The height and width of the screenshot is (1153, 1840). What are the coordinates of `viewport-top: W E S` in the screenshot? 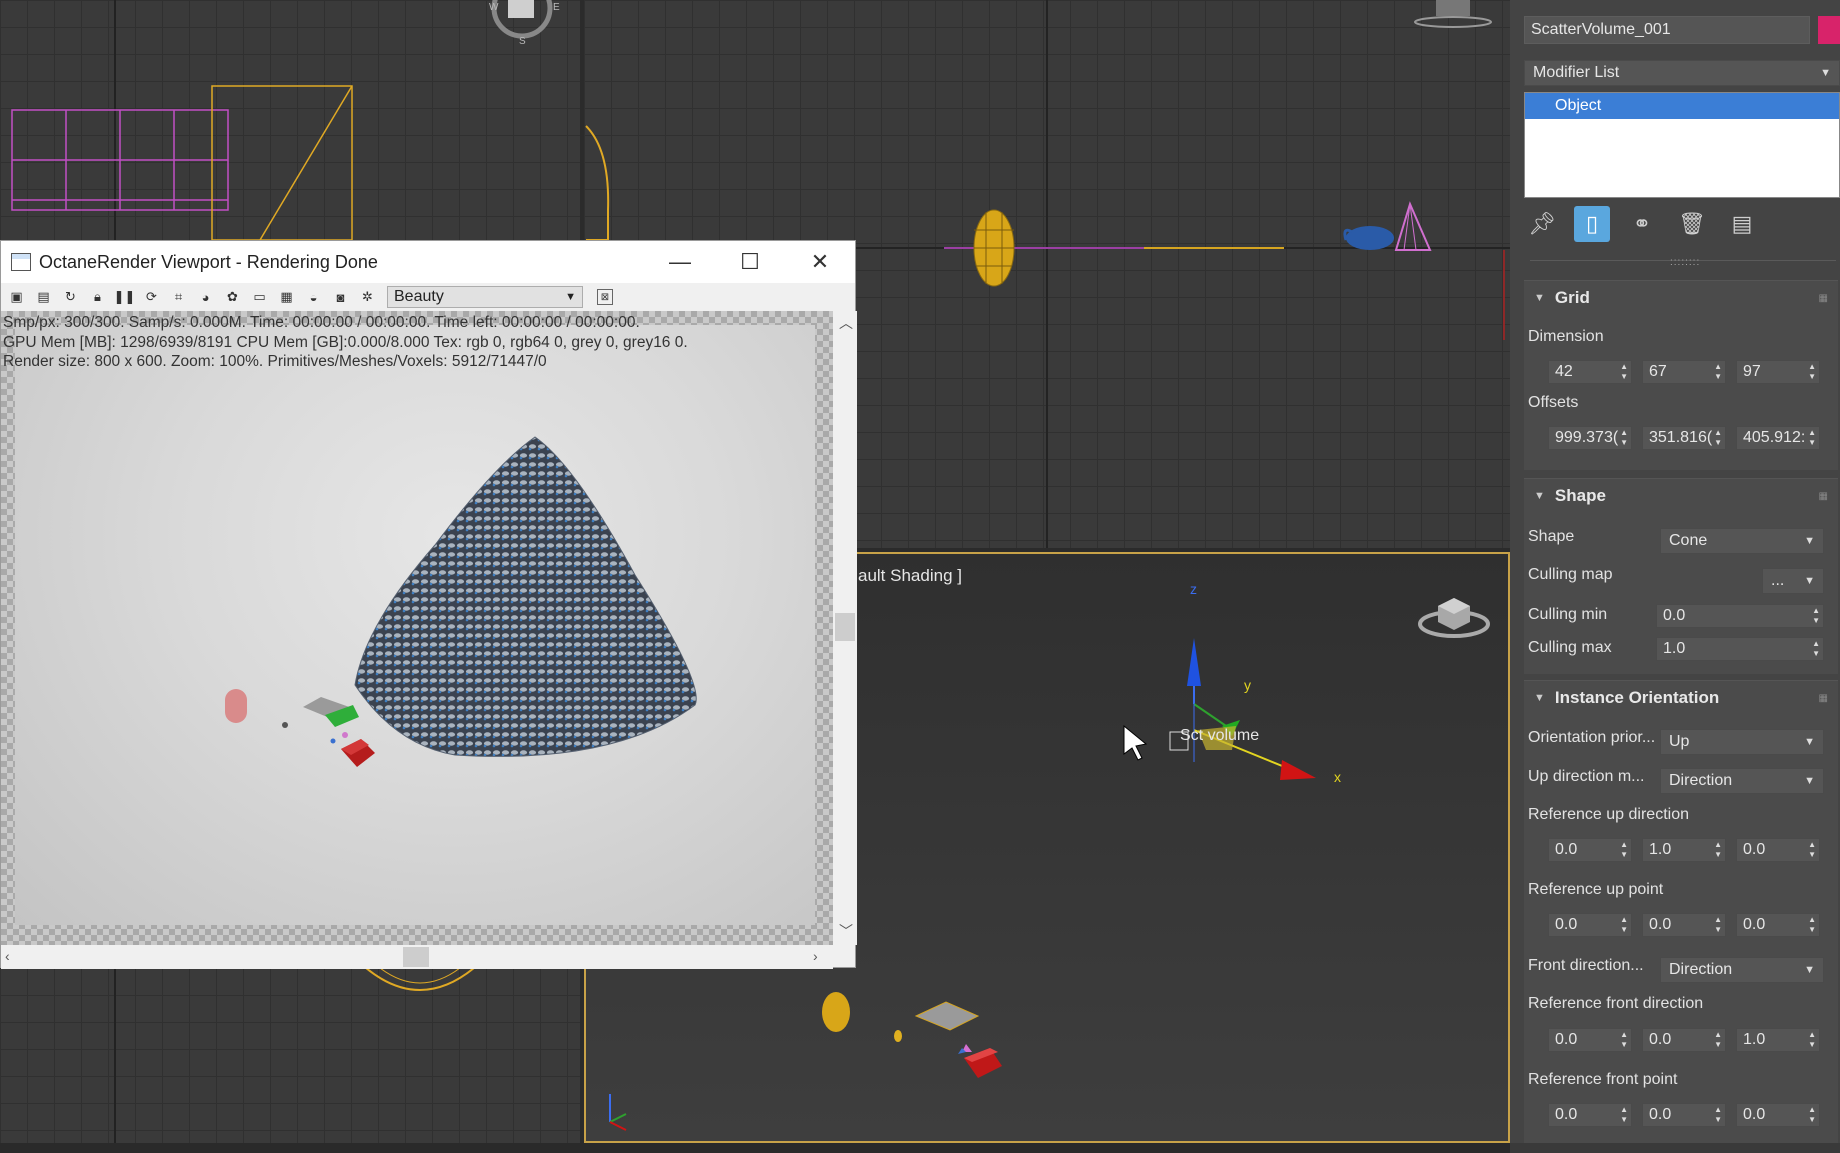 It's located at (290, 120).